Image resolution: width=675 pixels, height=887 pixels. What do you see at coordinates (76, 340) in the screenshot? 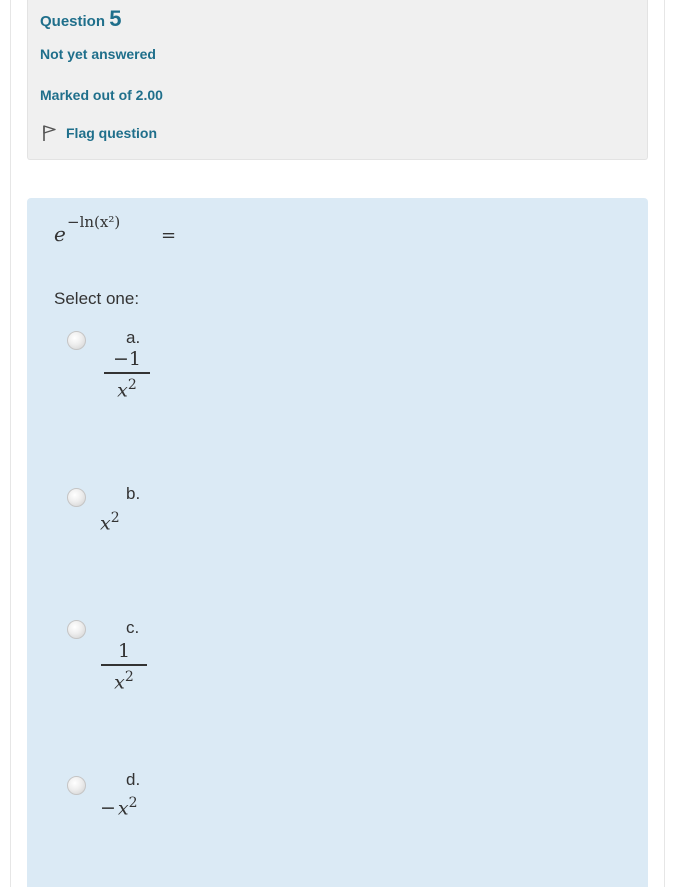
I see `option-a-radio` at bounding box center [76, 340].